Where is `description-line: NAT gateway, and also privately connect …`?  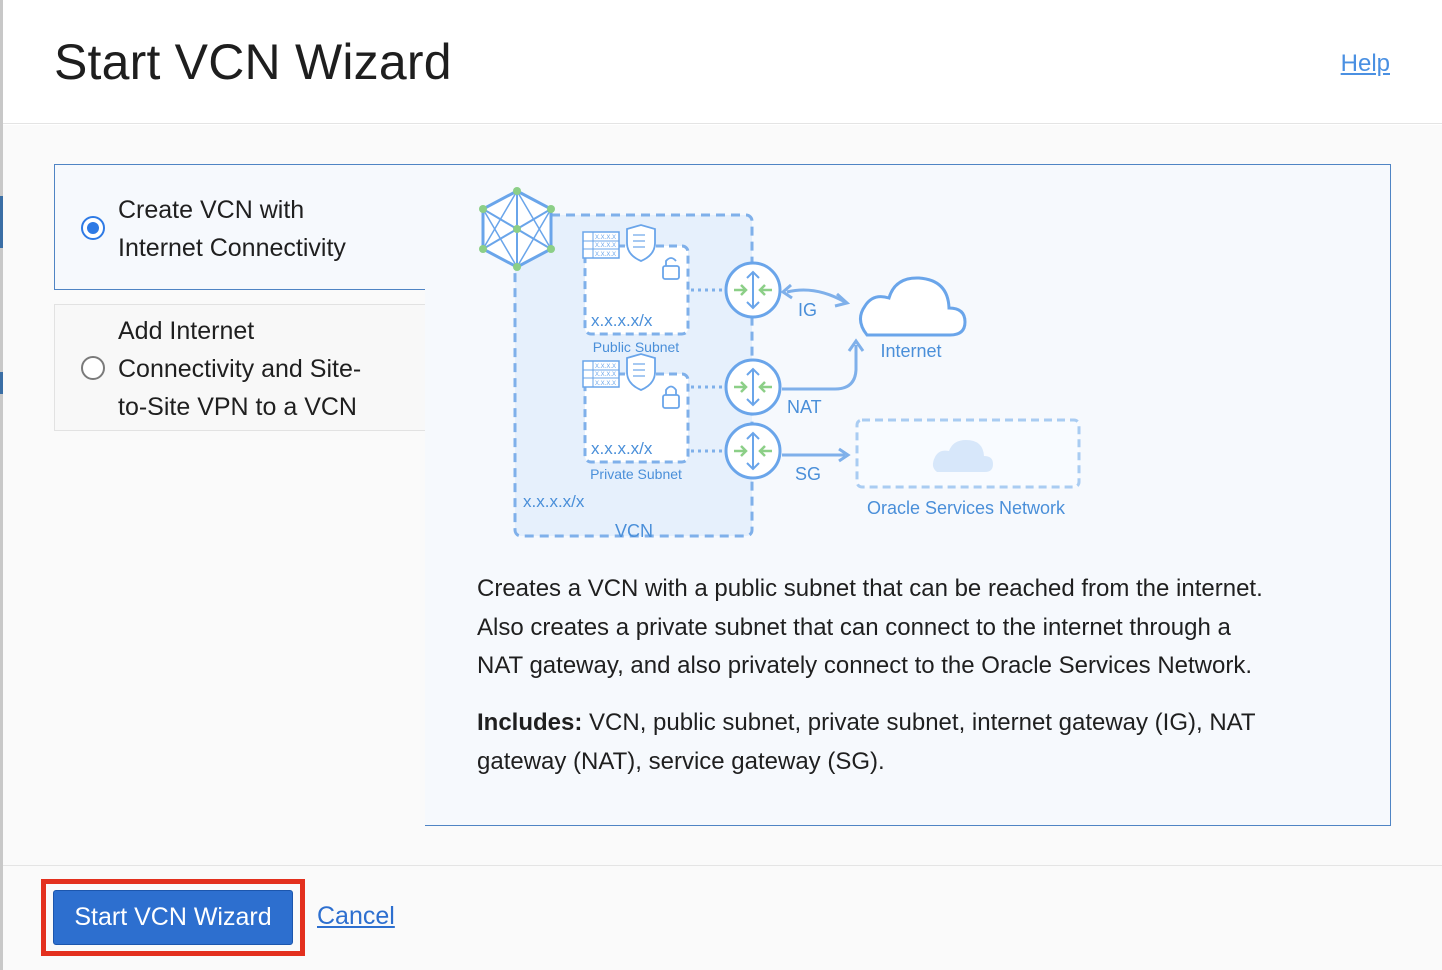
description-line: NAT gateway, and also privately connect … is located at coordinates (865, 665).